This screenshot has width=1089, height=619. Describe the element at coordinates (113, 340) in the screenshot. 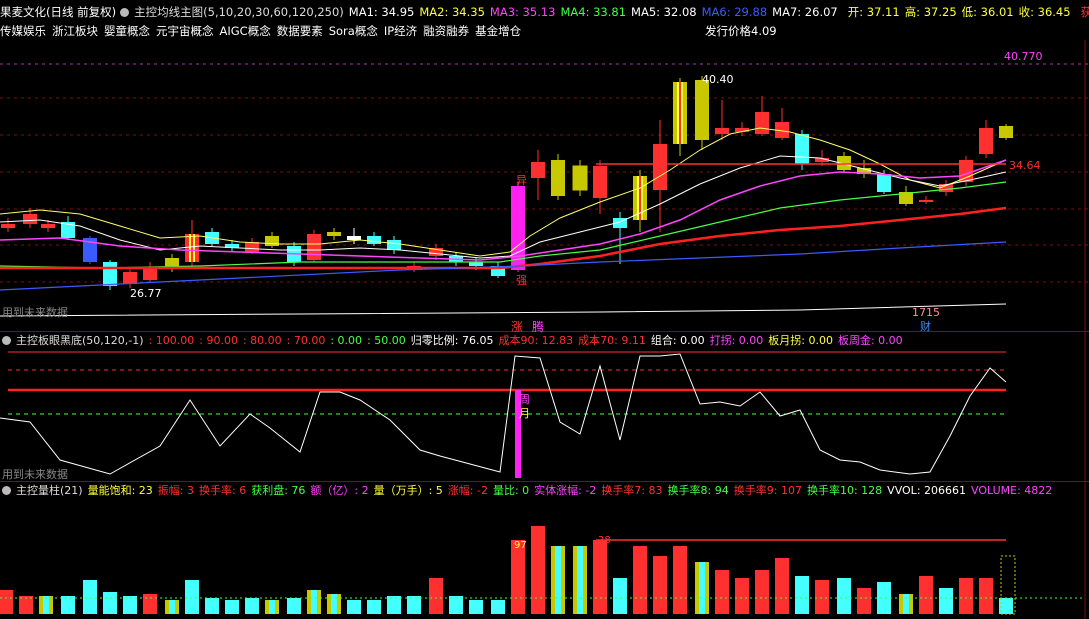

I see `panel2-params: (50,120,-1)` at that location.